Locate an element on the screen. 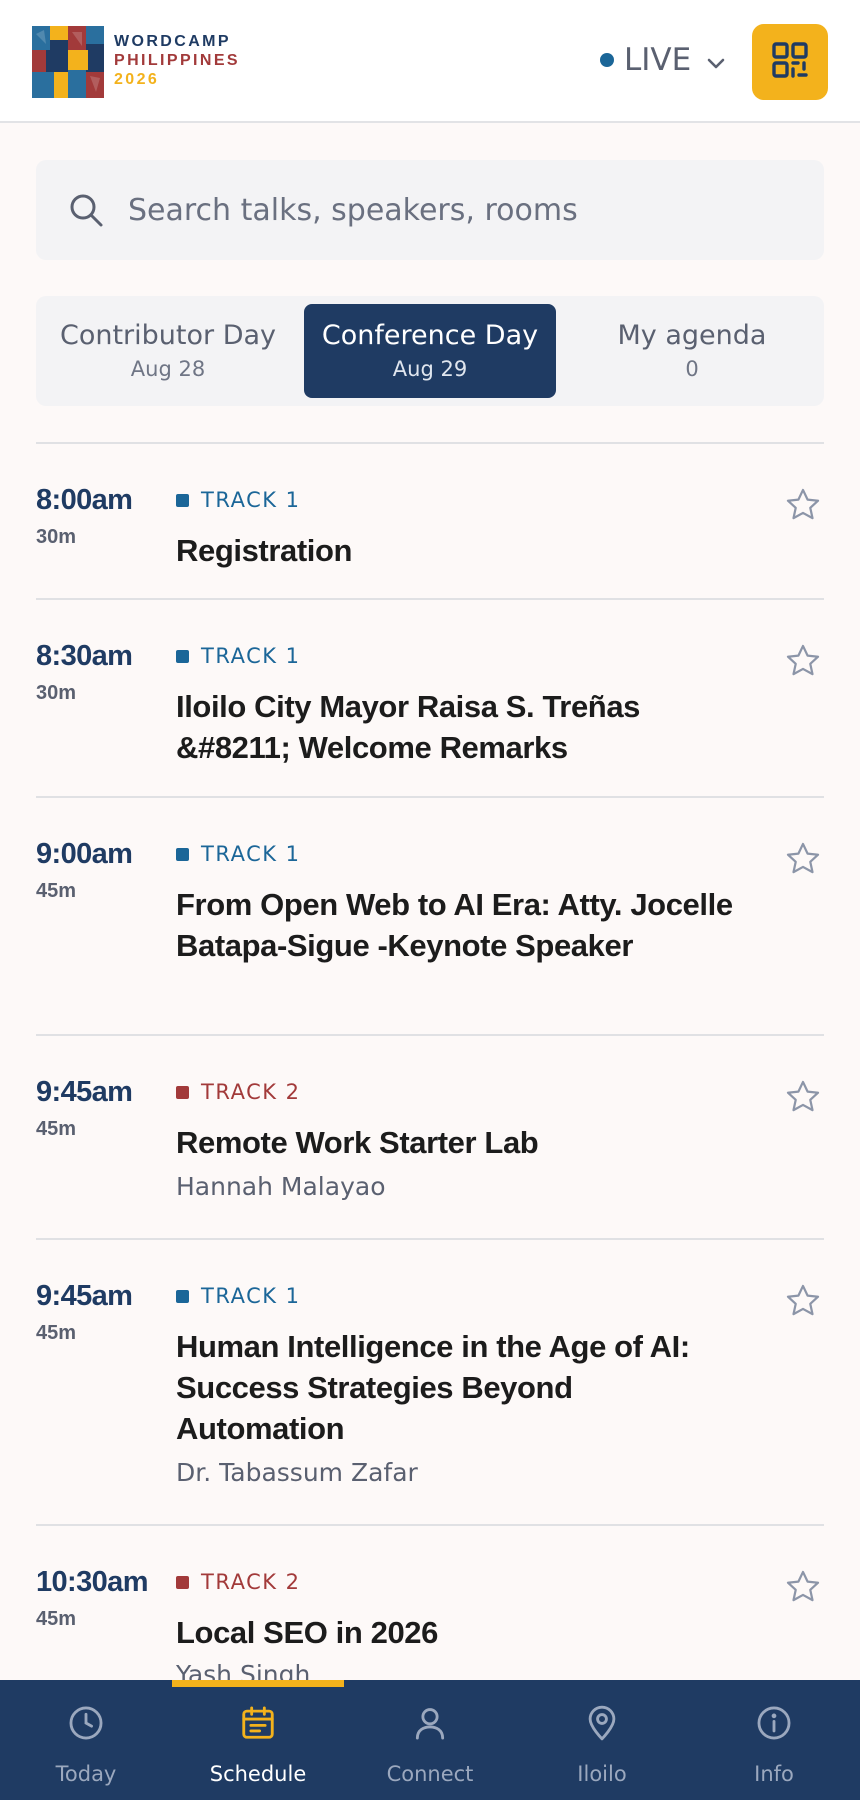 The height and width of the screenshot is (1800, 860). tab-date: Aug 29 is located at coordinates (430, 369).